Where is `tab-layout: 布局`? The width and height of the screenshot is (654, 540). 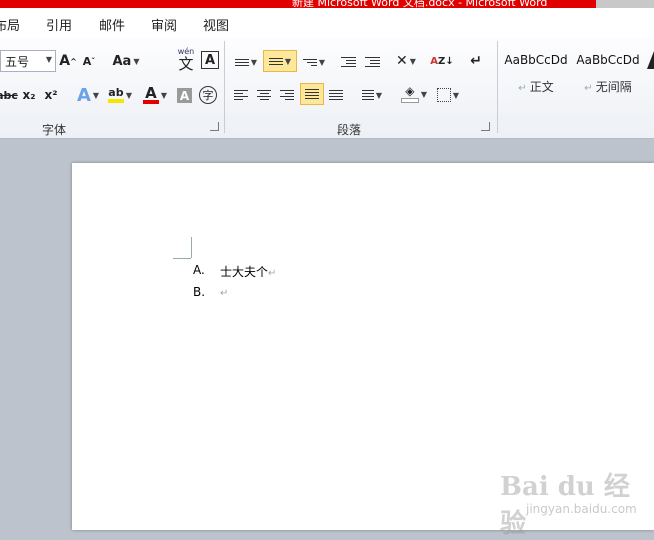 tab-layout: 布局 is located at coordinates (10, 24).